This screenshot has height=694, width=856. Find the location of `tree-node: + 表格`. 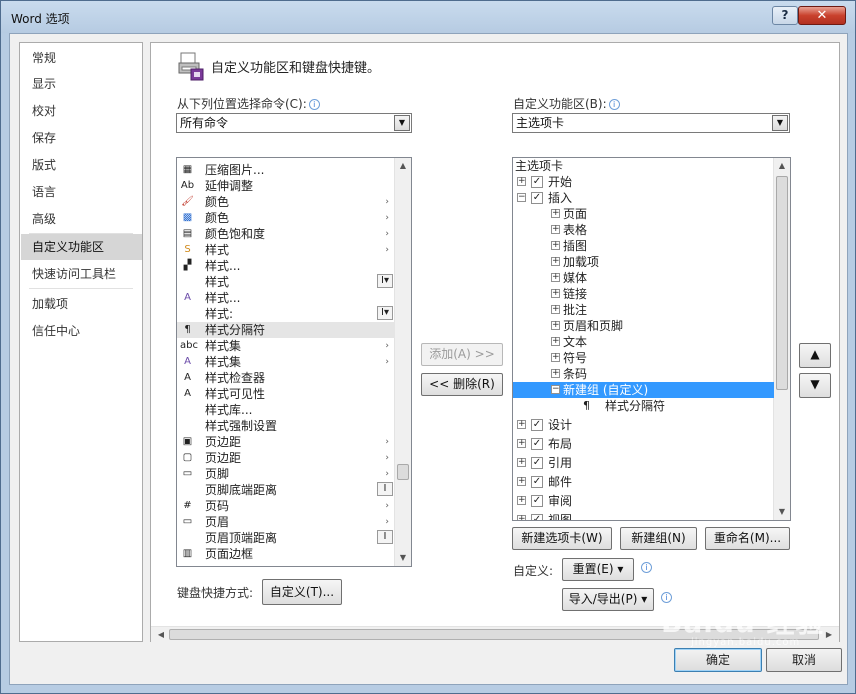

tree-node: + 表格 is located at coordinates (643, 230).